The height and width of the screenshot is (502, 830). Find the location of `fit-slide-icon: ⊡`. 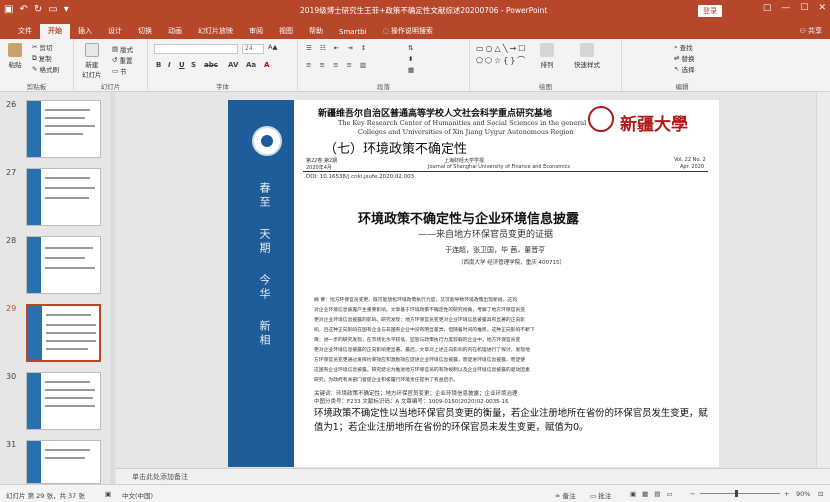

fit-slide-icon: ⊡ is located at coordinates (820, 494).